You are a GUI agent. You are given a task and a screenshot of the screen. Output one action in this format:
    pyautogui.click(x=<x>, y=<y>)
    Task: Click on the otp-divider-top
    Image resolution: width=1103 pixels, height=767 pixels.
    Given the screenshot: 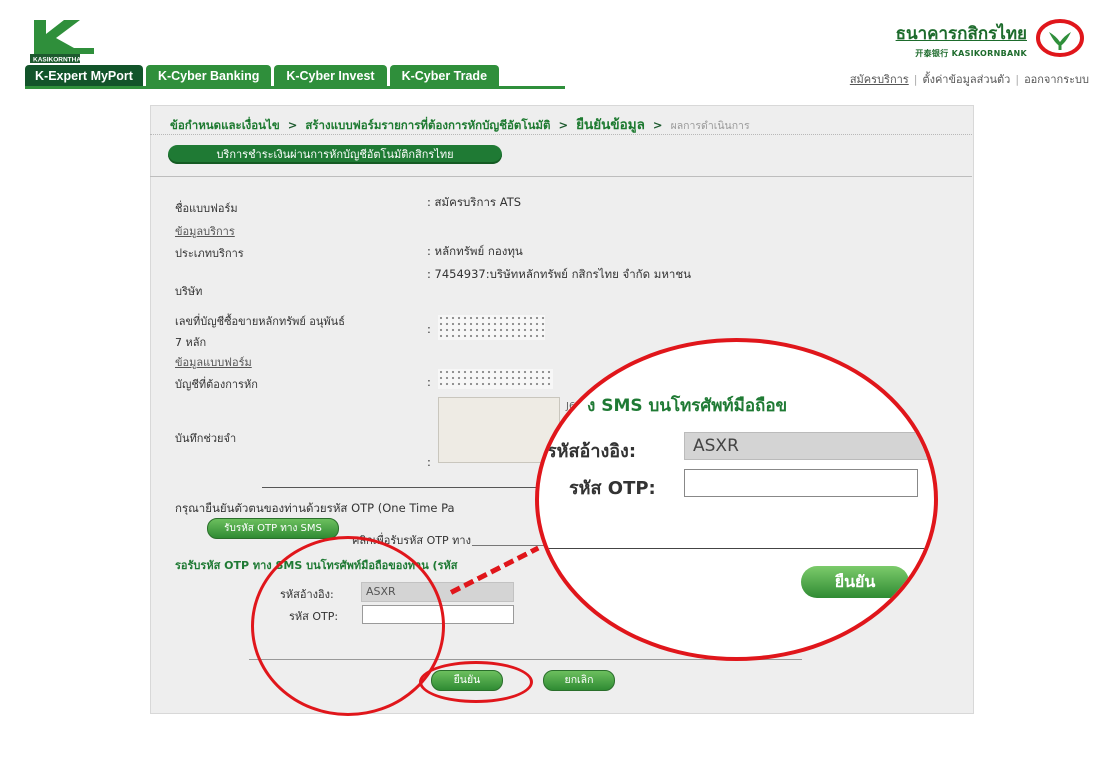 What is the action you would take?
    pyautogui.click(x=401, y=487)
    